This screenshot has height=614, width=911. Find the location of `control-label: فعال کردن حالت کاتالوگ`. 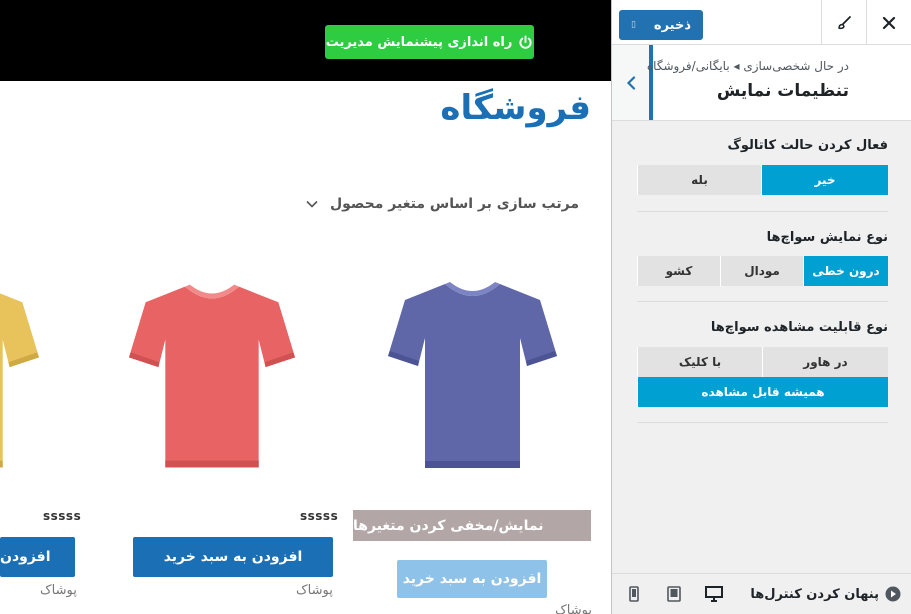

control-label: فعال کردن حالت کاتالوگ is located at coordinates (807, 145).